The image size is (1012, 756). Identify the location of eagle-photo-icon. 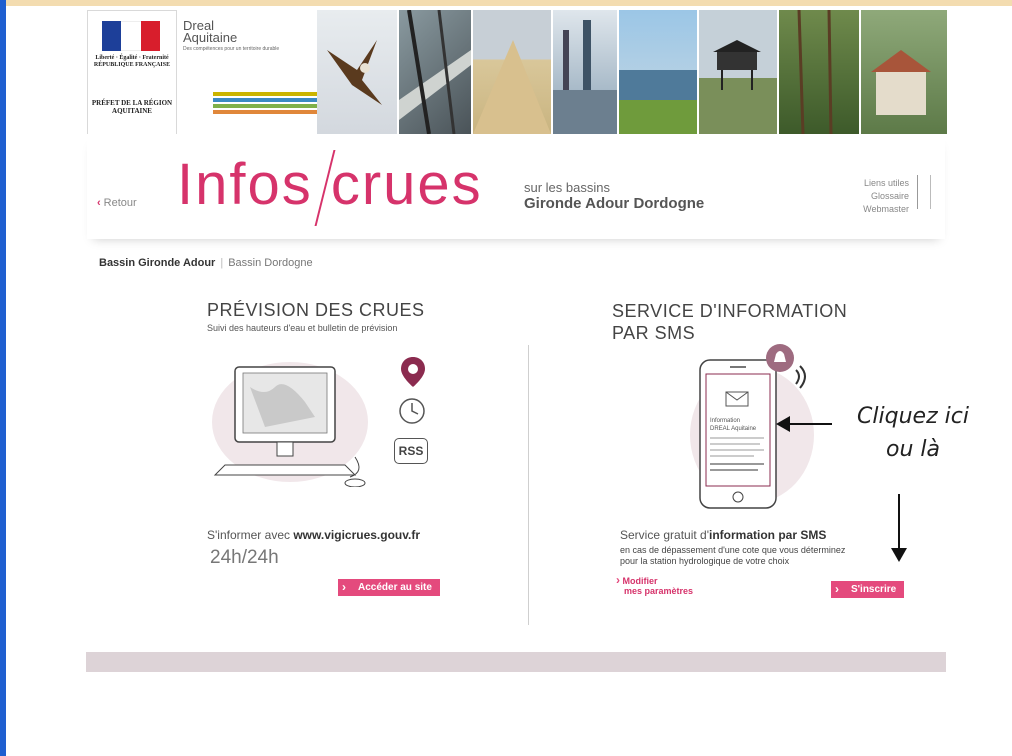
(354, 72).